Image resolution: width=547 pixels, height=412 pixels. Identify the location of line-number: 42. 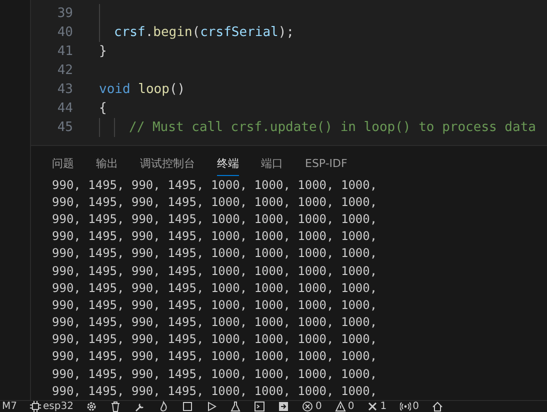
(64, 71).